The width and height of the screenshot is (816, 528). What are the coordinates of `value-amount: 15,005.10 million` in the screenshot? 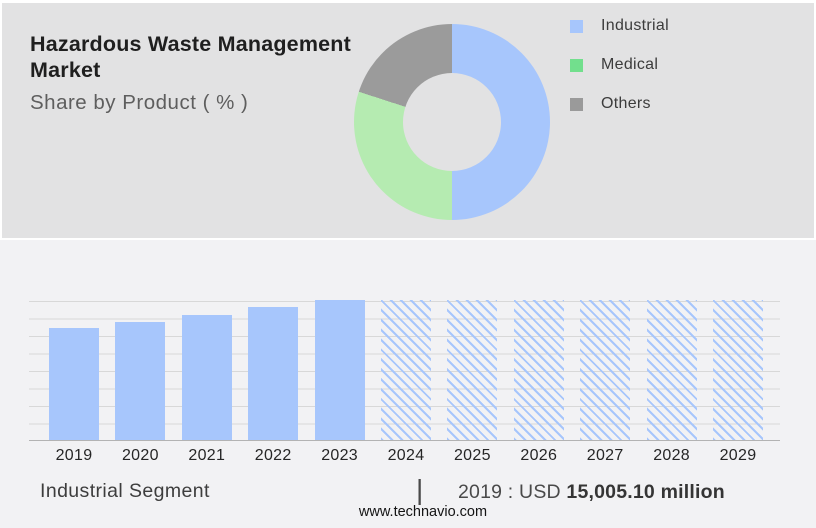 It's located at (645, 492).